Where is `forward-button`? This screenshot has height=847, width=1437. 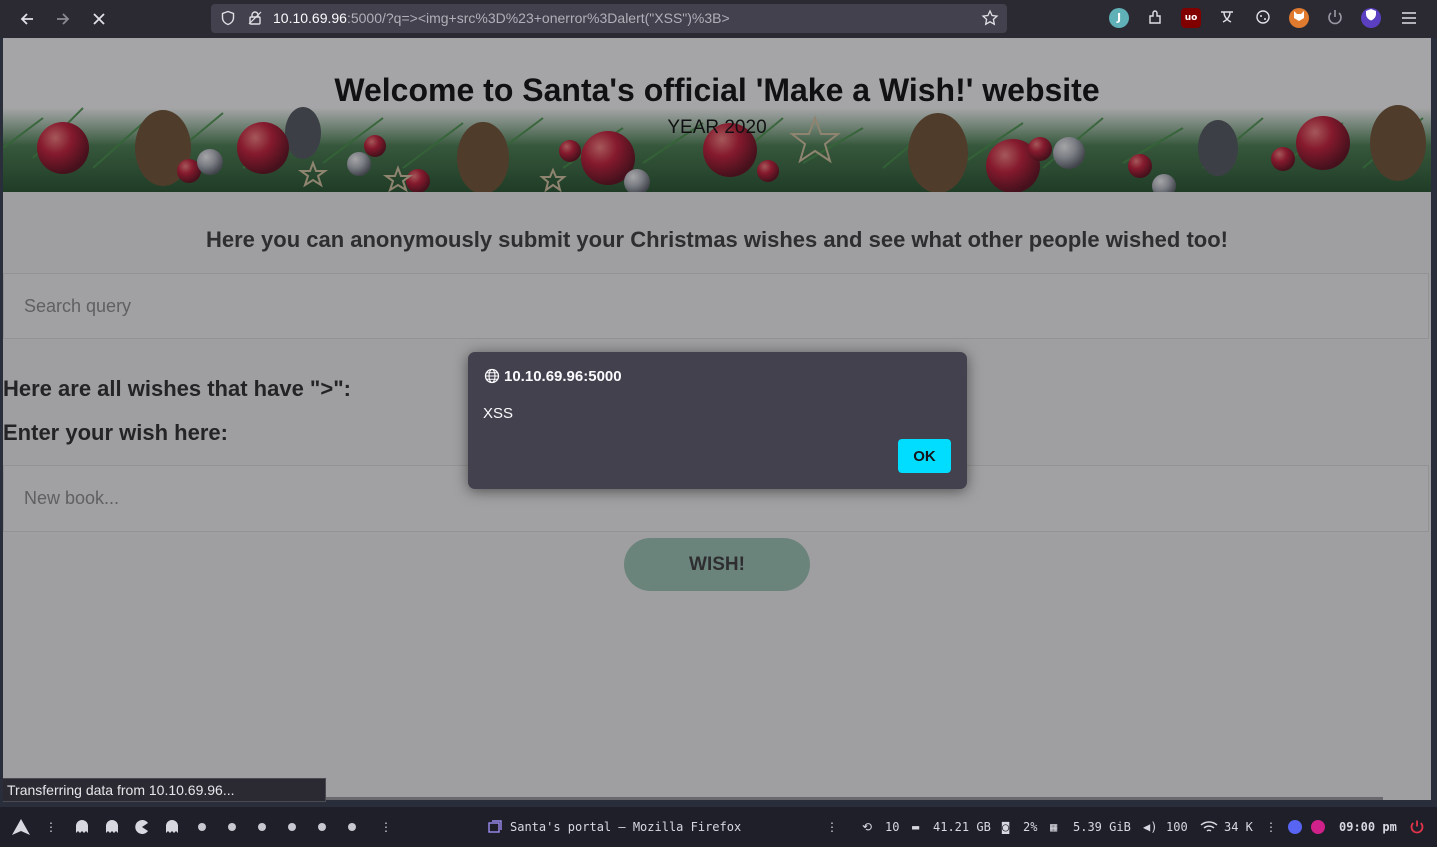 forward-button is located at coordinates (63, 19).